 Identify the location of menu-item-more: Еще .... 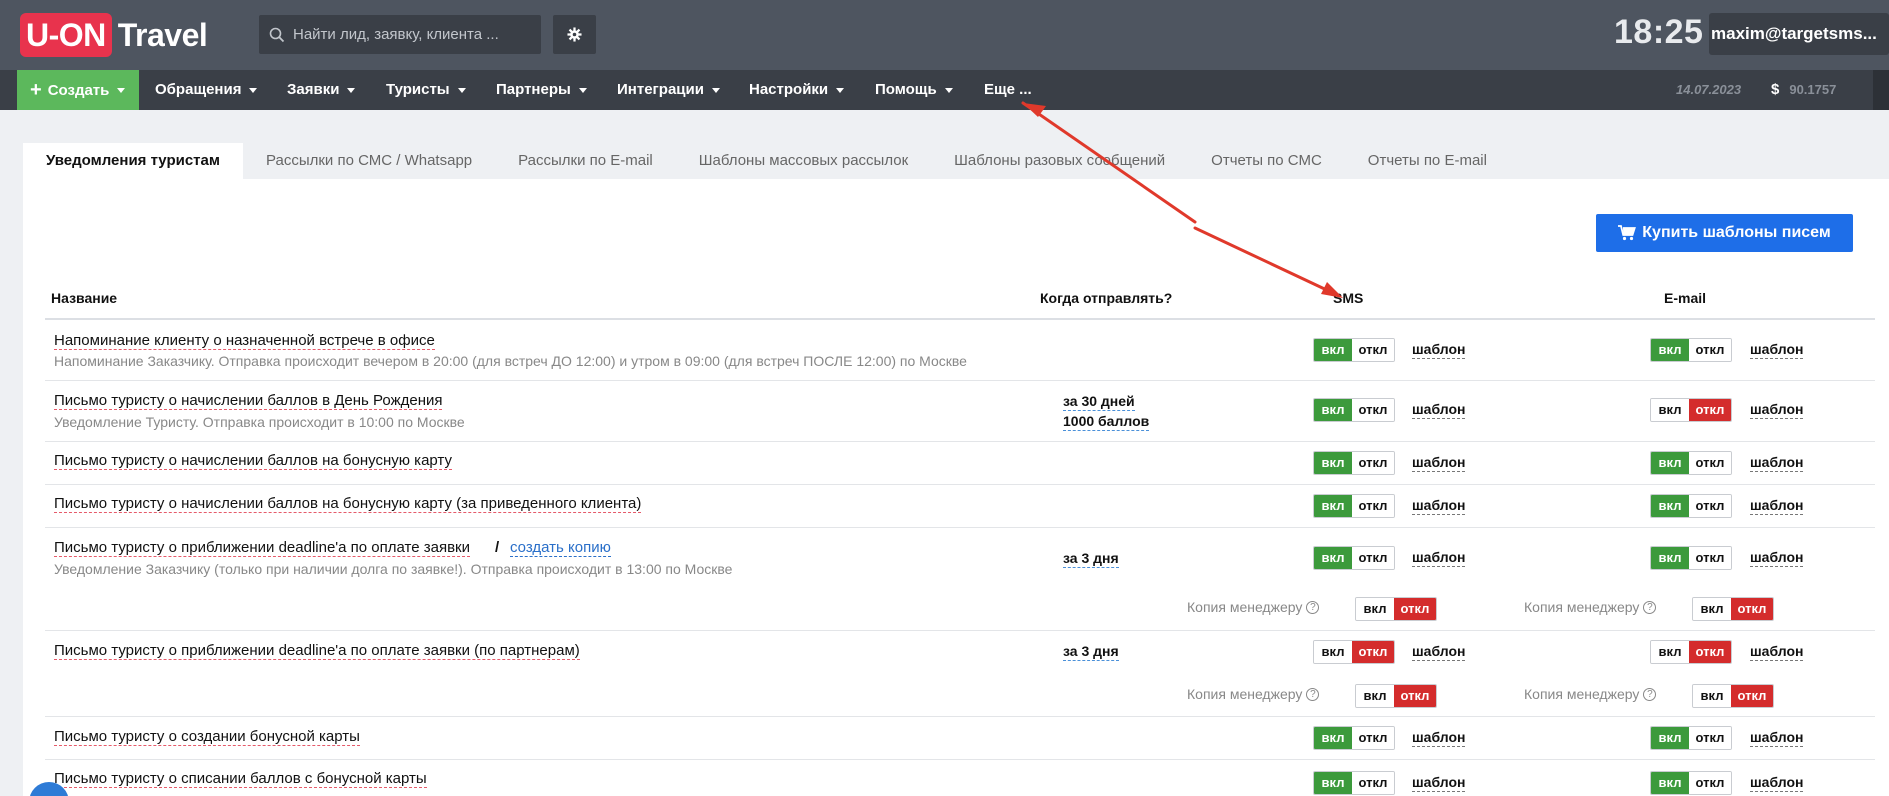
(1008, 90).